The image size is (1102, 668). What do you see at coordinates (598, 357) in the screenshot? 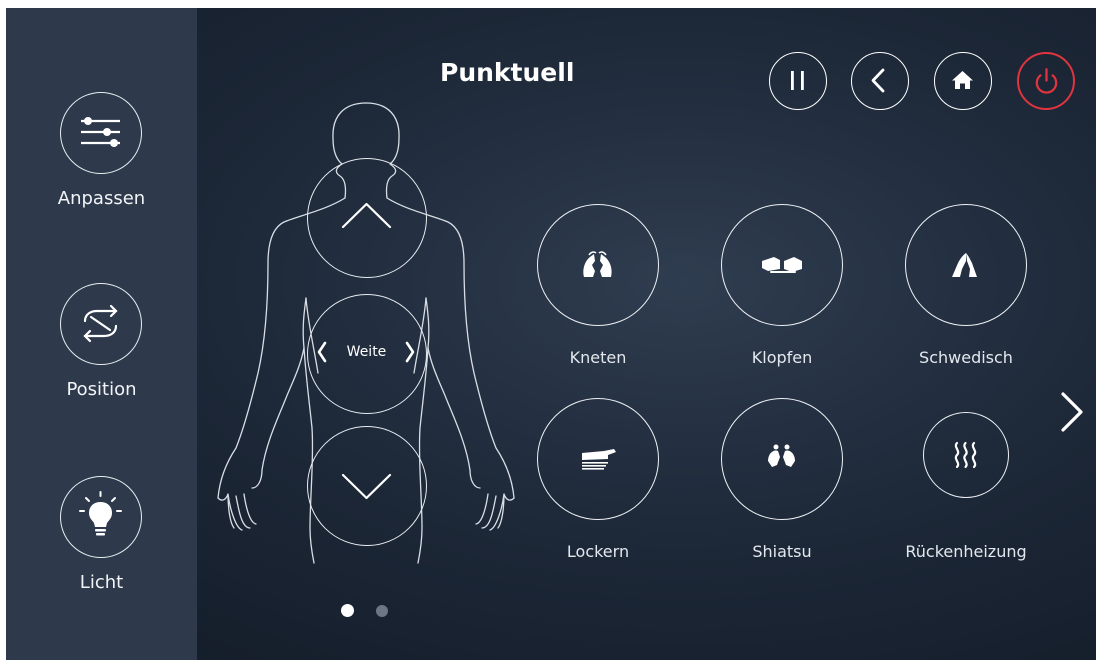
I see `mode-label: Kneten` at bounding box center [598, 357].